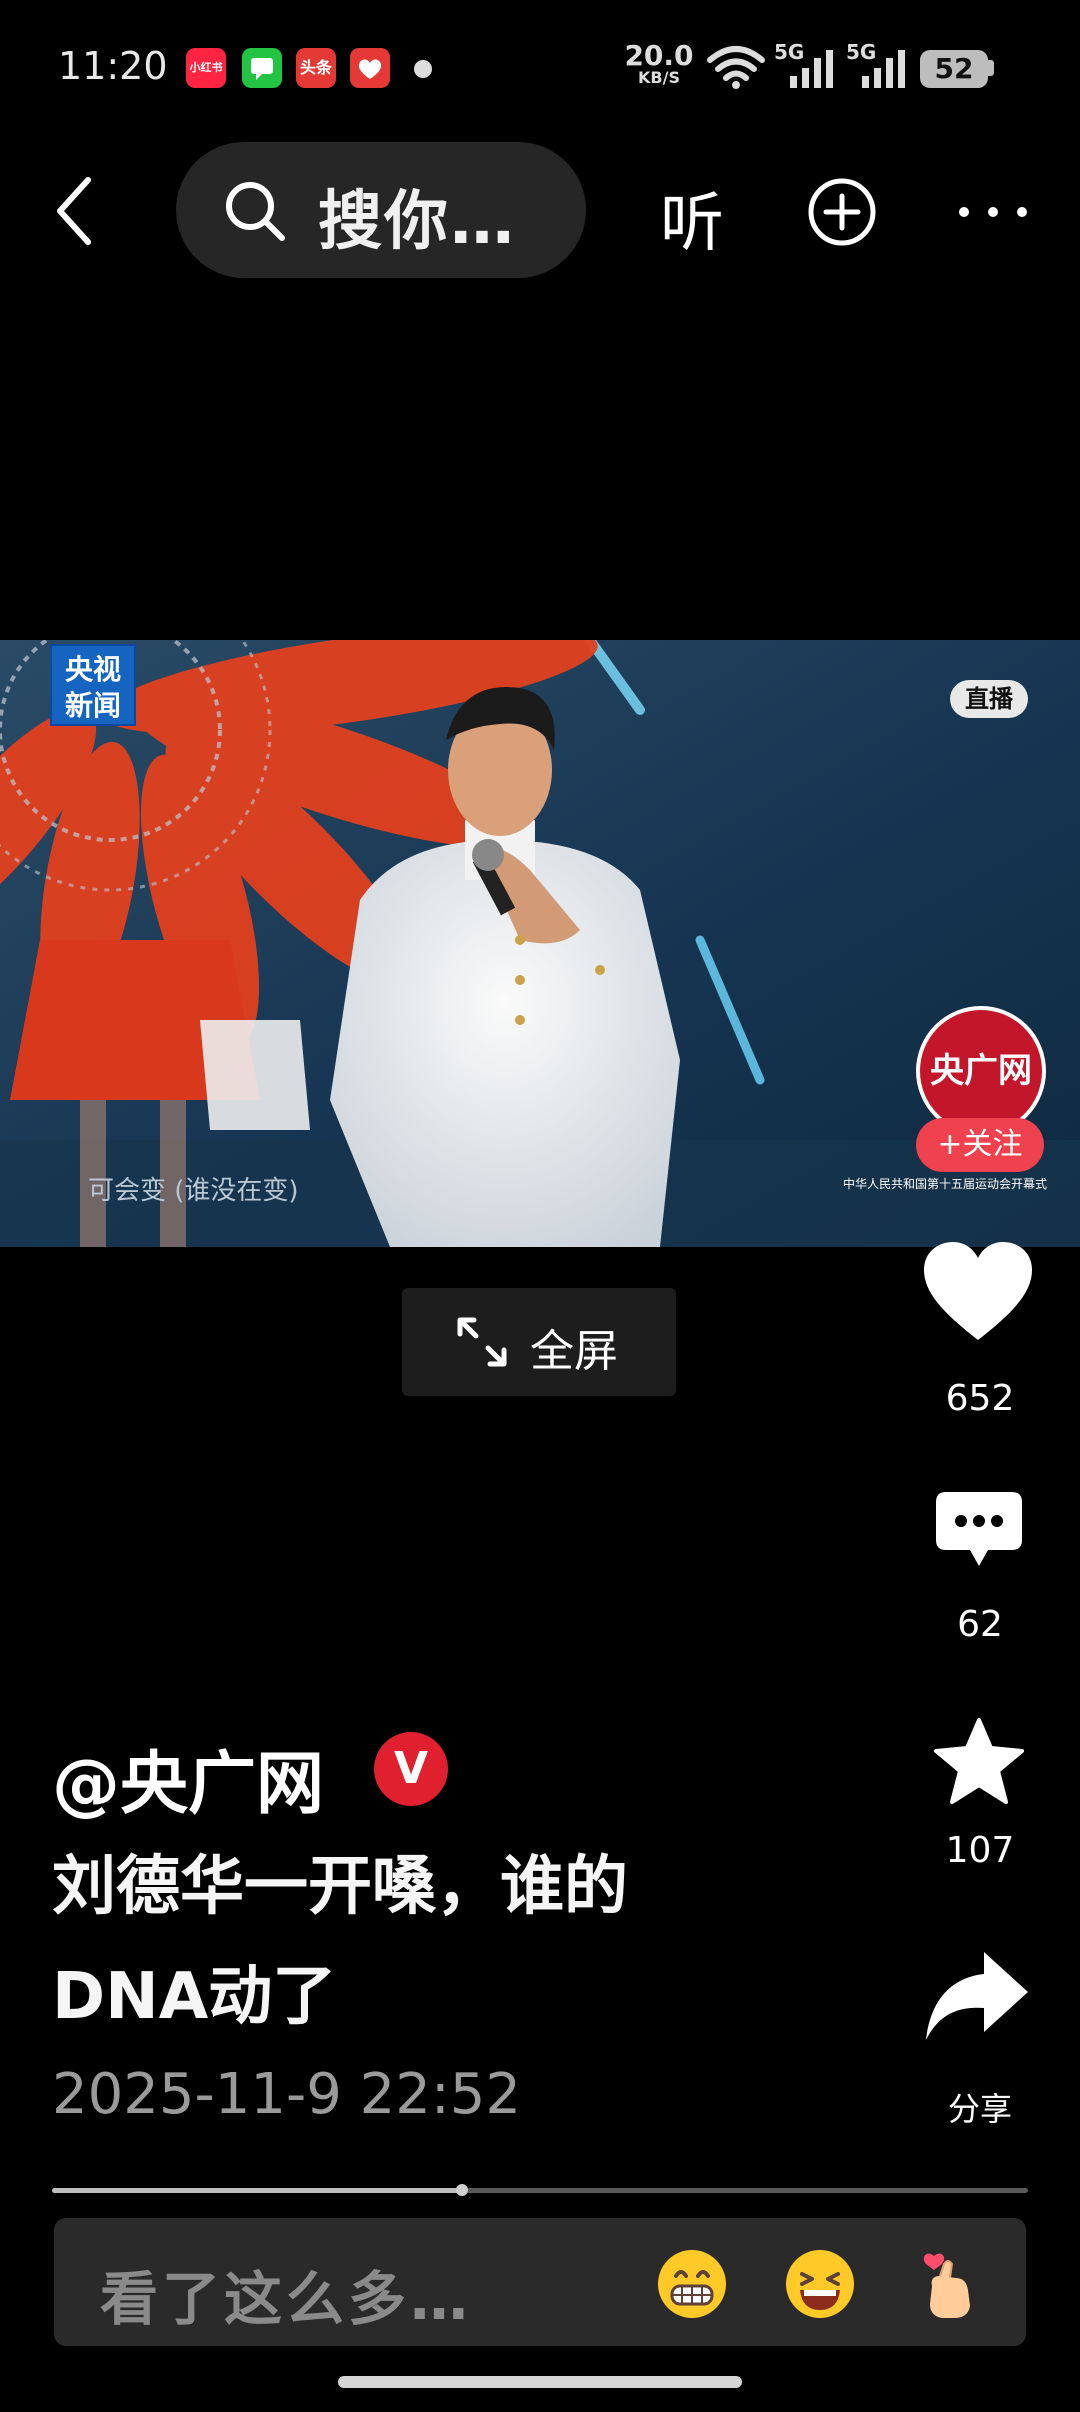 This screenshot has height=2412, width=1080. I want to click on add-circle-icon, so click(842, 212).